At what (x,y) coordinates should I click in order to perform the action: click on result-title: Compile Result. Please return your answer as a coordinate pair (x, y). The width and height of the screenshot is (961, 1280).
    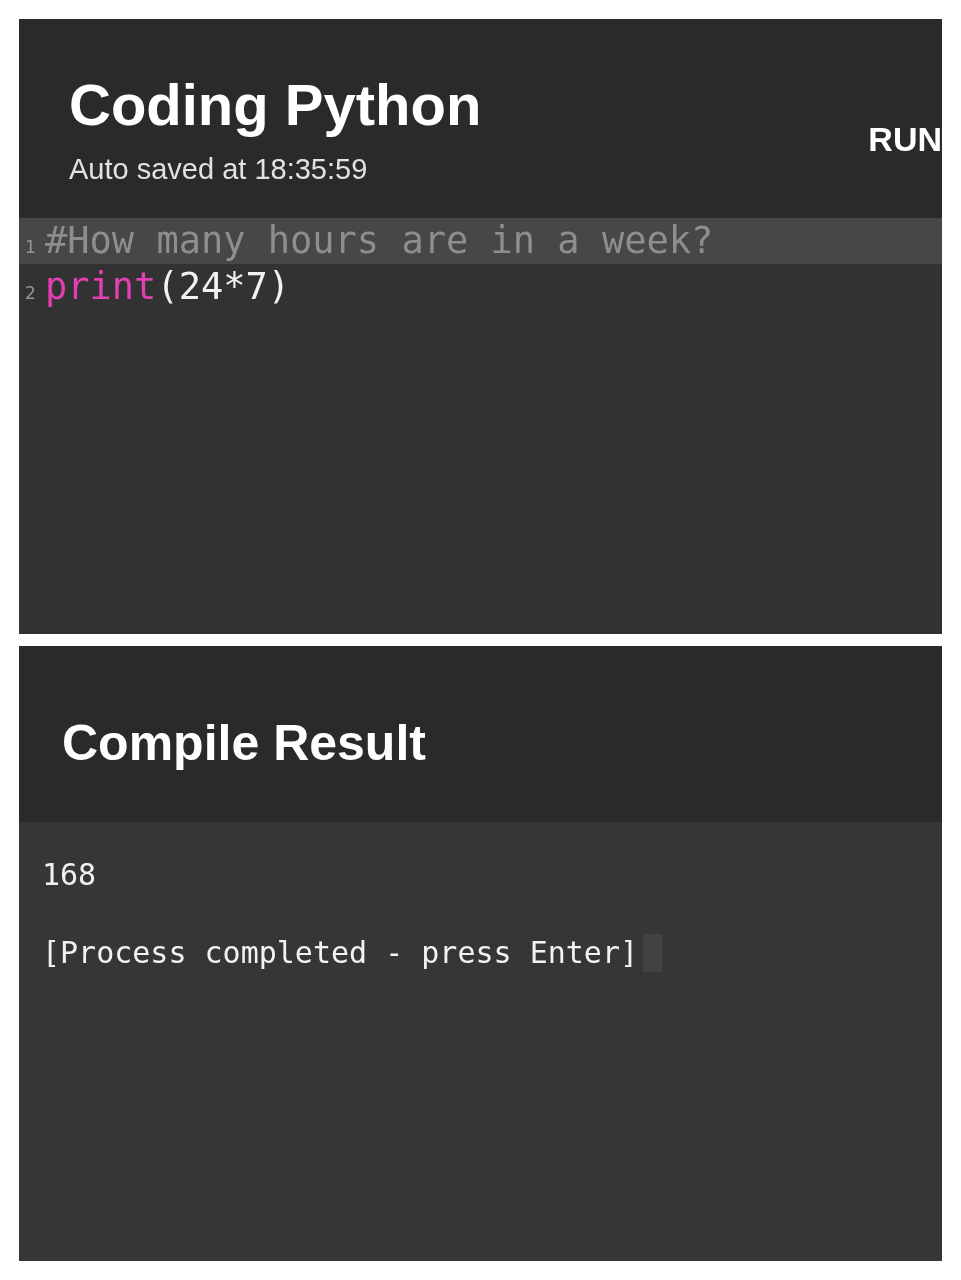
    Looking at the image, I should click on (244, 744).